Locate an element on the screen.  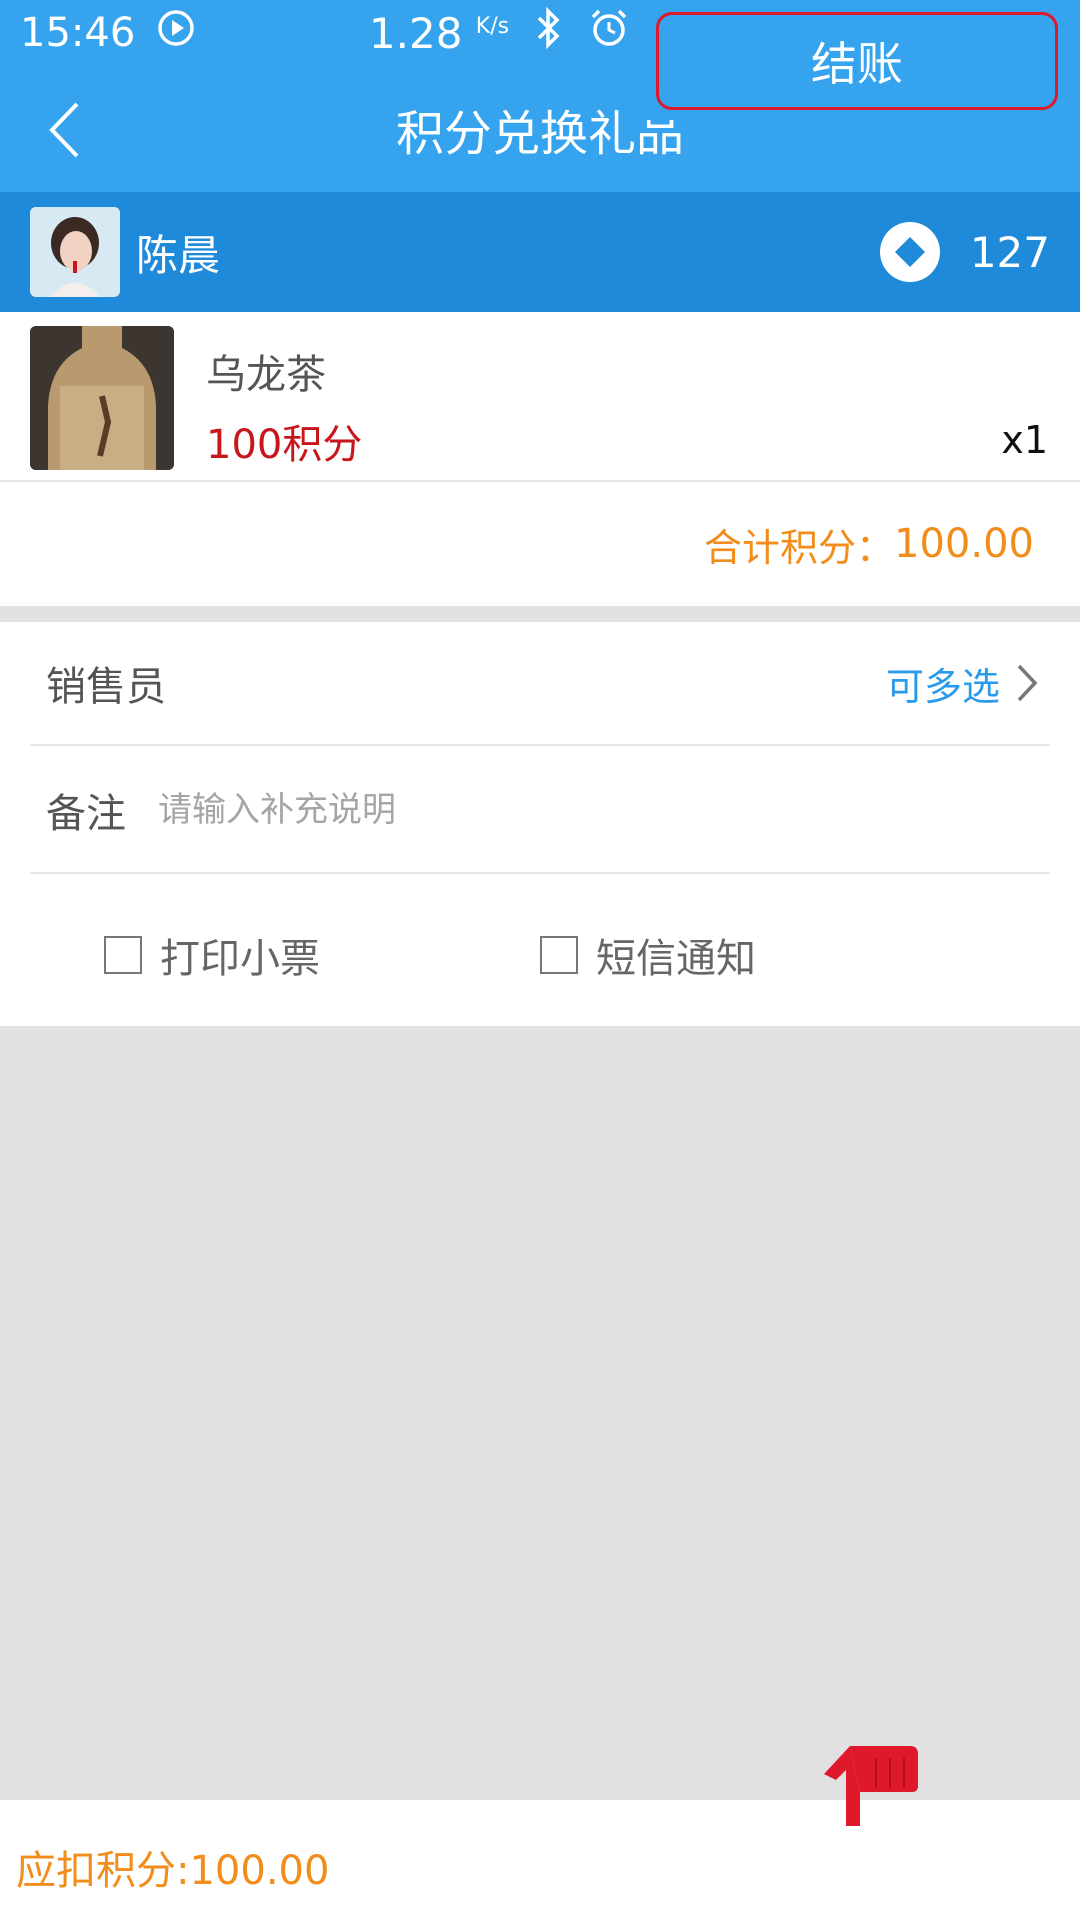
network-speed: 1.28 K/s is located at coordinates (439, 33).